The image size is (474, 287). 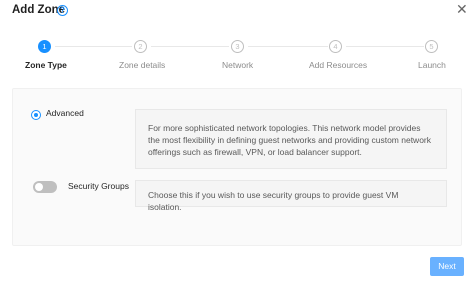 I want to click on next-button: Next, so click(x=447, y=266).